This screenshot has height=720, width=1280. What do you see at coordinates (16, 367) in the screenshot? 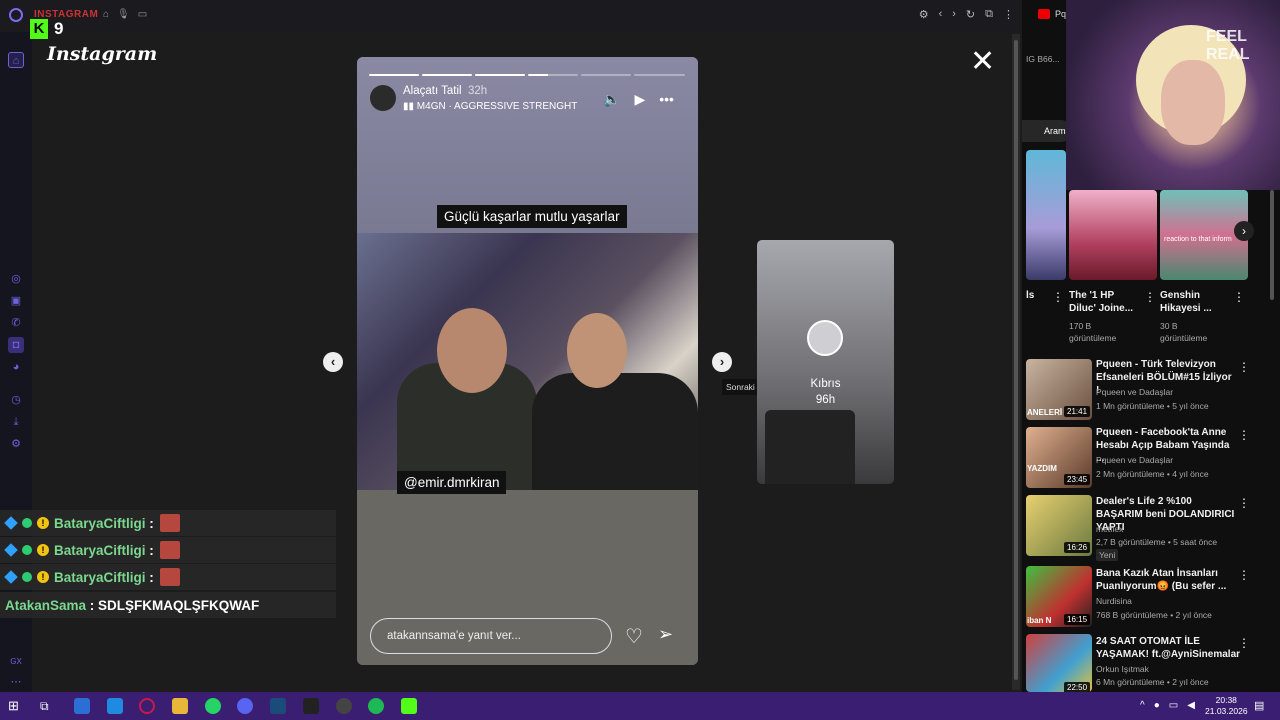
I see `discord-icon: ◕` at bounding box center [16, 367].